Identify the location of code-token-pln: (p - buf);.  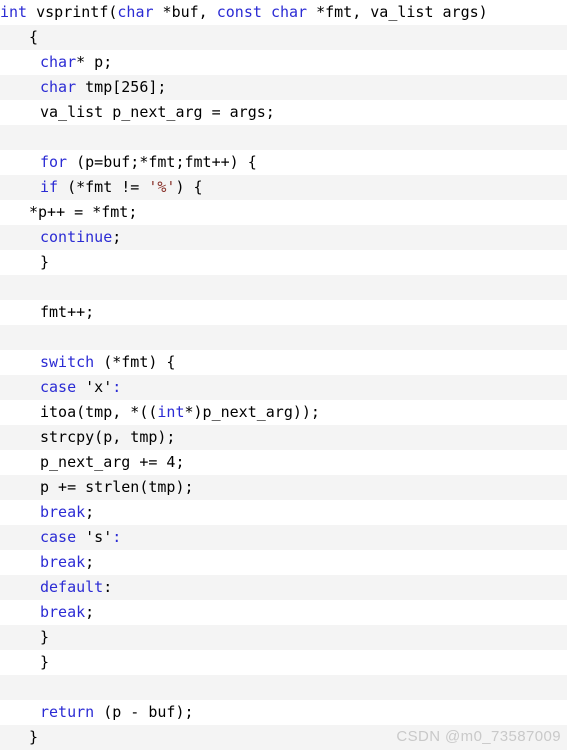
(144, 712).